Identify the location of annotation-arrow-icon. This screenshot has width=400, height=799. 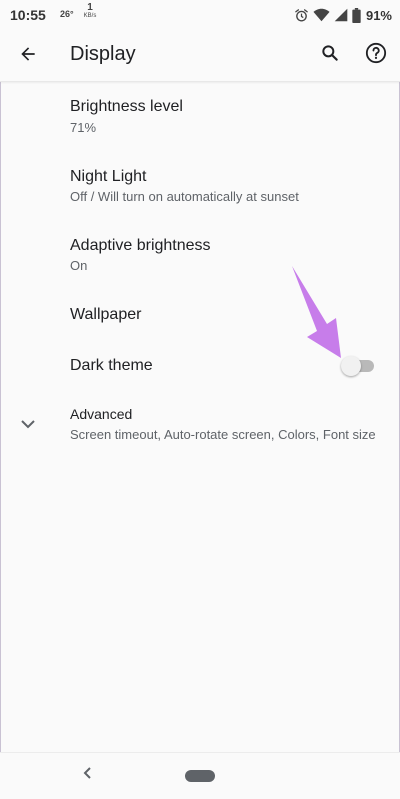
(320, 312).